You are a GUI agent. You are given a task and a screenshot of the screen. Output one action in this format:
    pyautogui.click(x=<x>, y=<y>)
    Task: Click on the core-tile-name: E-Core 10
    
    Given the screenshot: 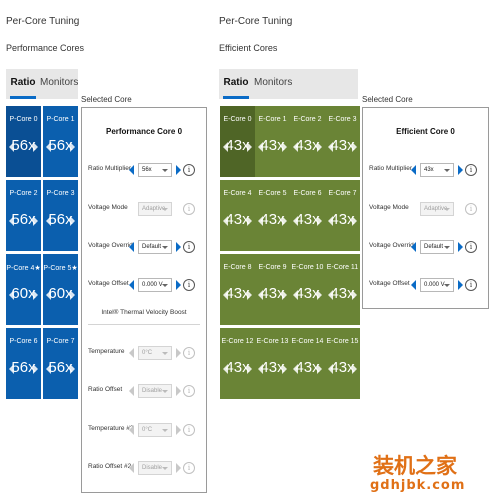 What is the action you would take?
    pyautogui.click(x=307, y=267)
    